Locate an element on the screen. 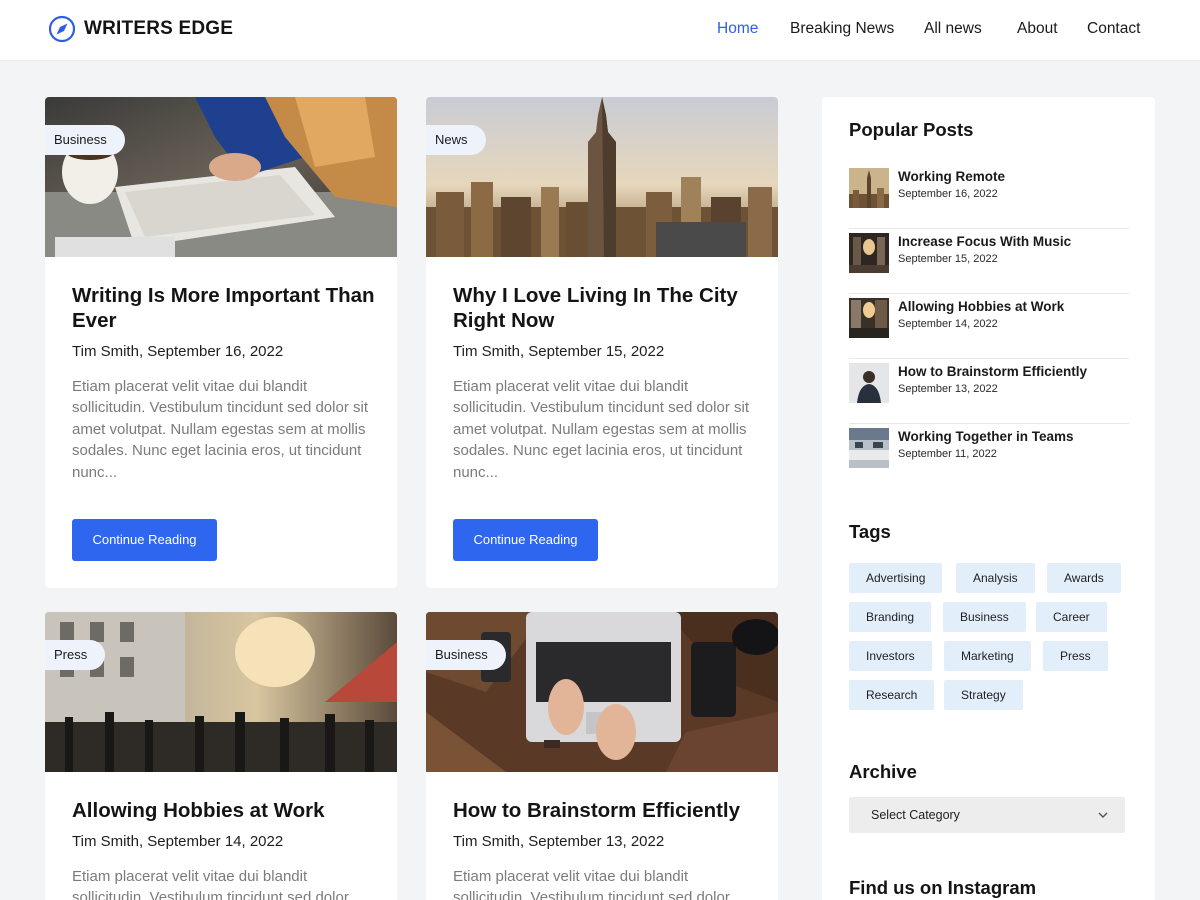 This screenshot has height=900, width=1200. popular-post-title: How to Brainstorm Efficiently is located at coordinates (992, 371).